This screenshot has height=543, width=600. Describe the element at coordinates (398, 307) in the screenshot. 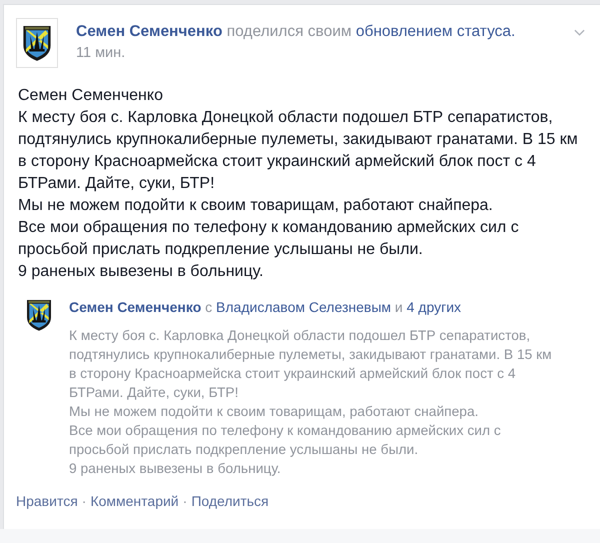

I see `and-text: и` at that location.